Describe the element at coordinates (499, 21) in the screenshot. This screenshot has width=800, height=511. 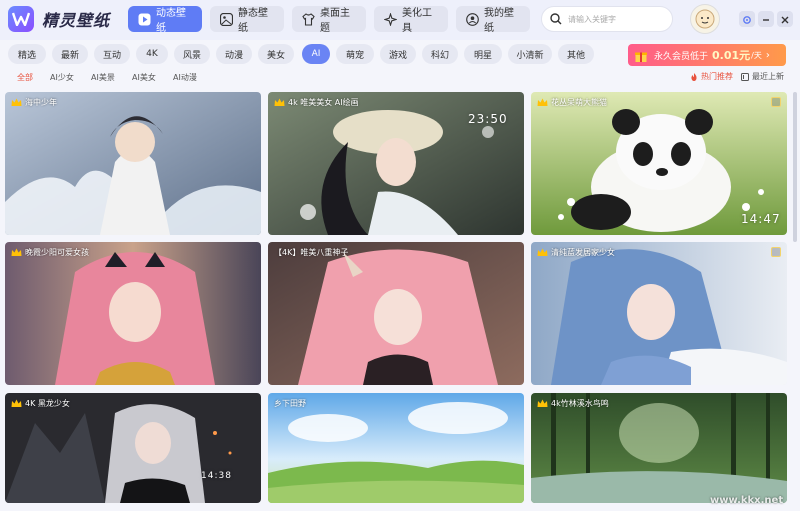
I see `nav-label: 我的壁纸` at that location.